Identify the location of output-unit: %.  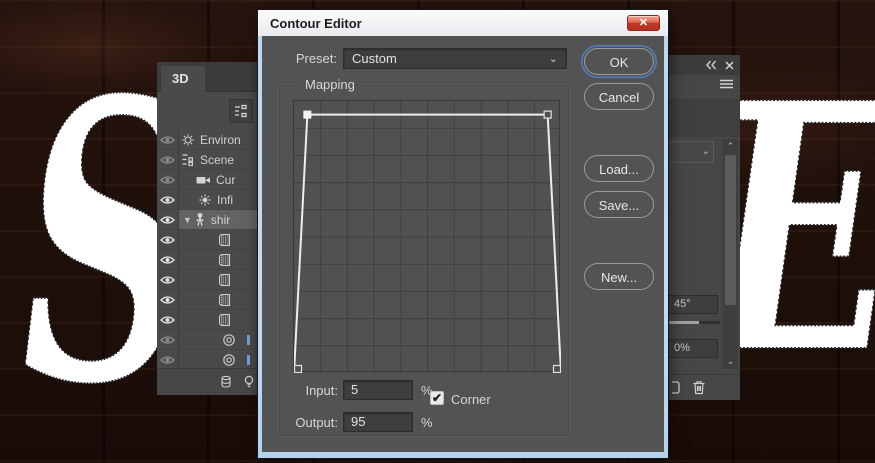
(427, 422).